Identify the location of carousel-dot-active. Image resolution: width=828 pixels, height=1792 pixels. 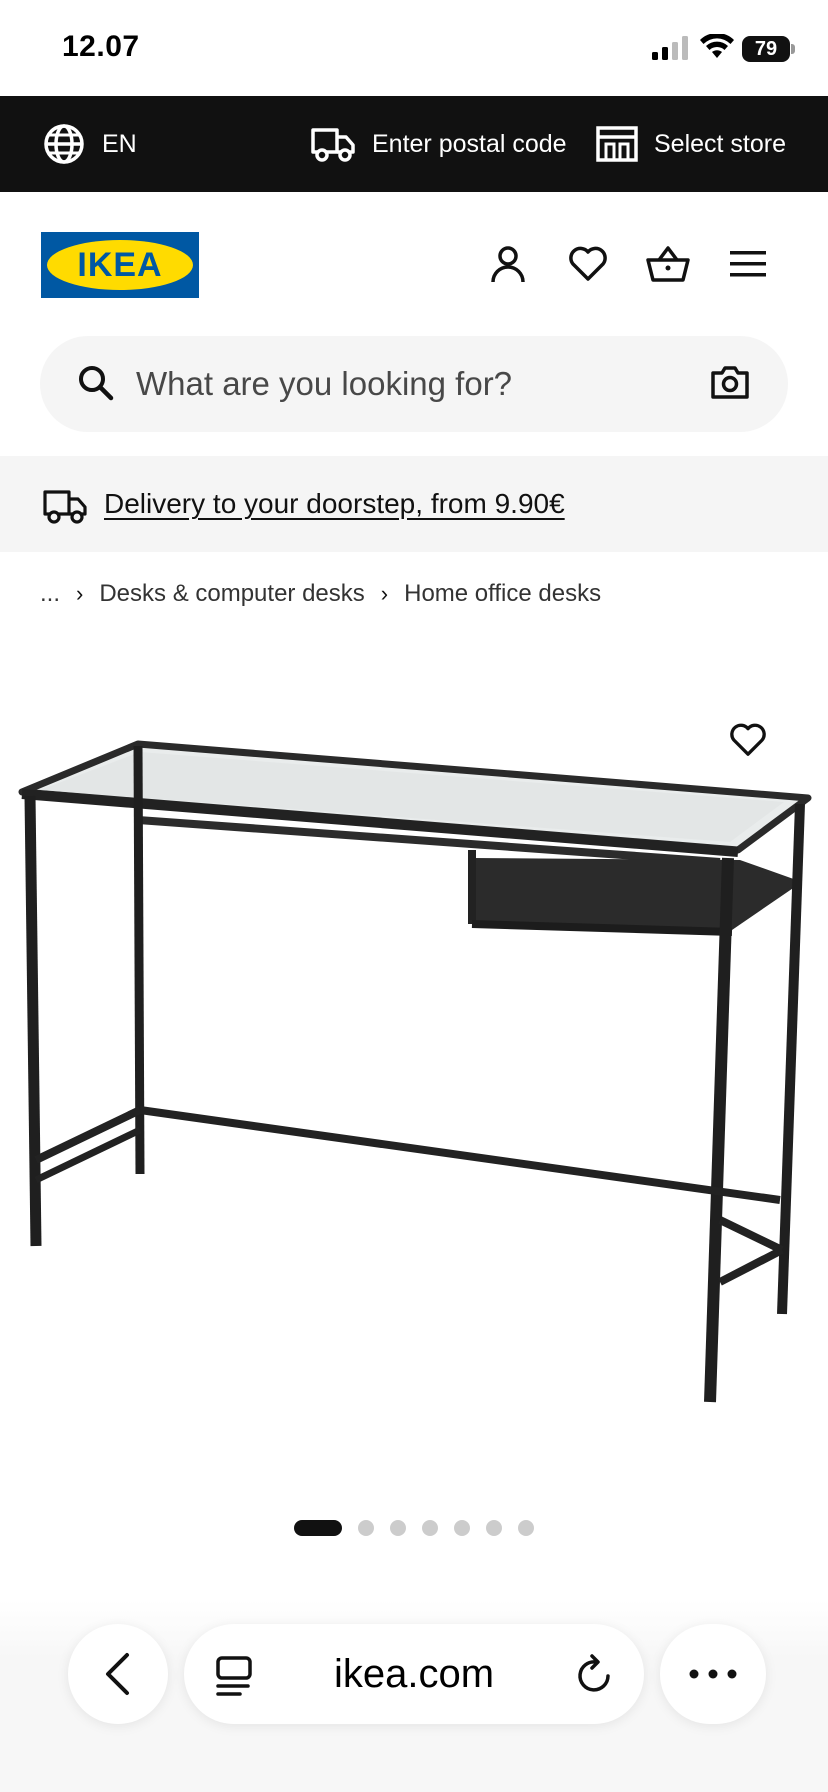
(318, 1528).